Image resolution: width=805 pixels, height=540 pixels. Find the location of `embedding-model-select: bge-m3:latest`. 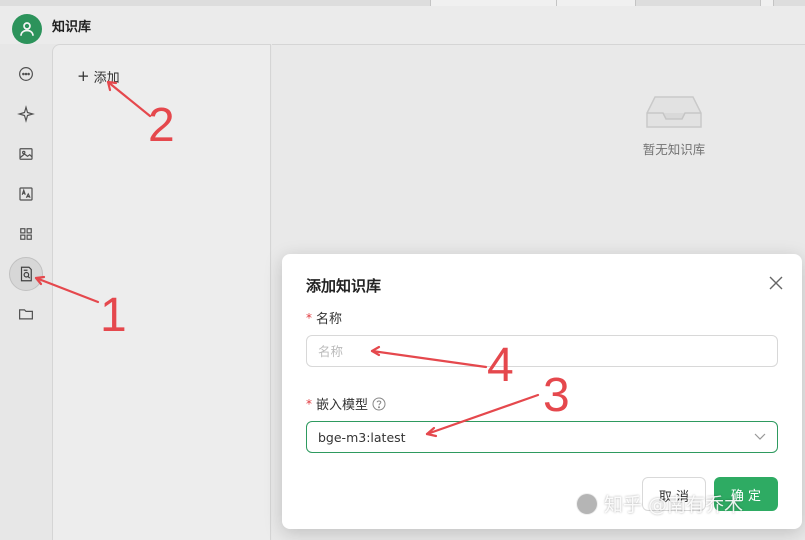

embedding-model-select: bge-m3:latest is located at coordinates (542, 437).